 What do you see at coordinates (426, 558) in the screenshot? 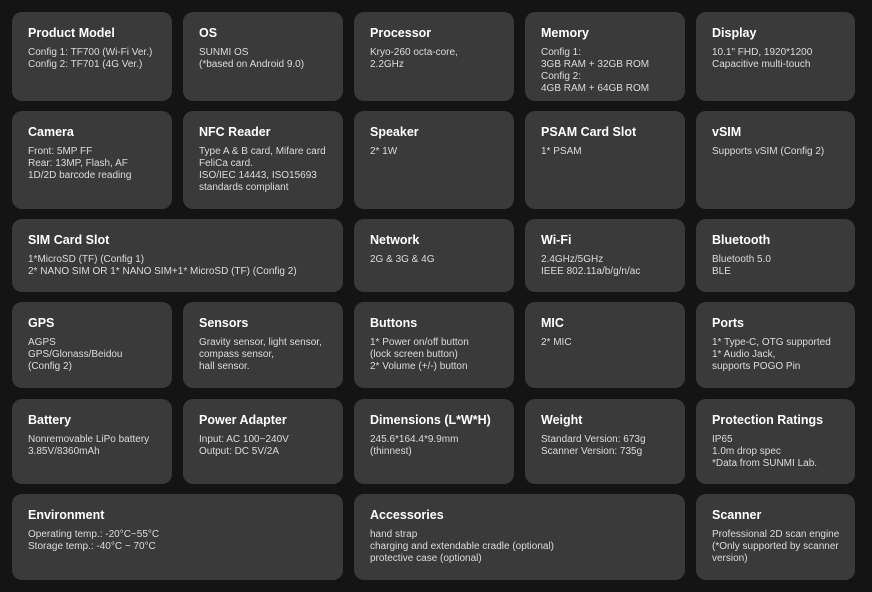
I see `spec-line: protective case (optional)` at bounding box center [426, 558].